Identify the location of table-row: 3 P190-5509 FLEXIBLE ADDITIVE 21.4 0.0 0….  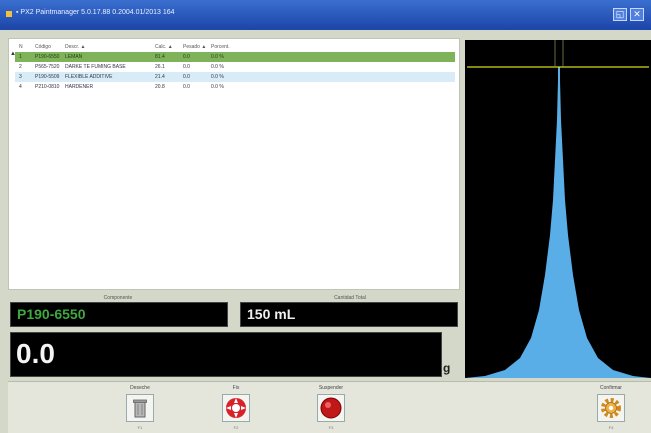
(235, 77).